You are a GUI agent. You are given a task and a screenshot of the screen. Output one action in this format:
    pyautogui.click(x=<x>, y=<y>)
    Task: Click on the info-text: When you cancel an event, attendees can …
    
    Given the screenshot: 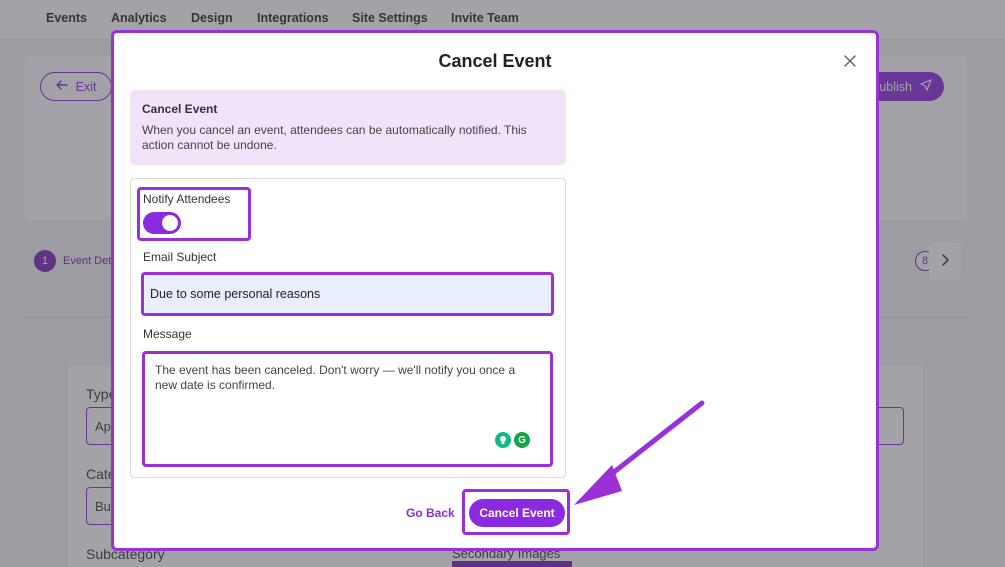 What is the action you would take?
    pyautogui.click(x=334, y=137)
    